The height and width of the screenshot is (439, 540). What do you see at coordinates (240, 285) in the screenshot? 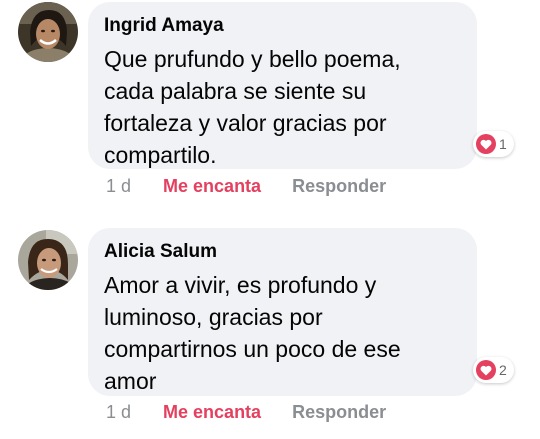
I see `comment-text-line: Amor a vivir, es profundo y` at bounding box center [240, 285].